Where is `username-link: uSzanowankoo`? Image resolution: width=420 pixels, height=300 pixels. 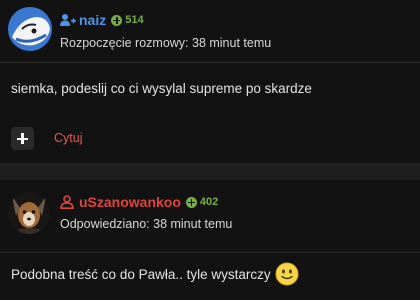
username-link: uSzanowankoo is located at coordinates (130, 202).